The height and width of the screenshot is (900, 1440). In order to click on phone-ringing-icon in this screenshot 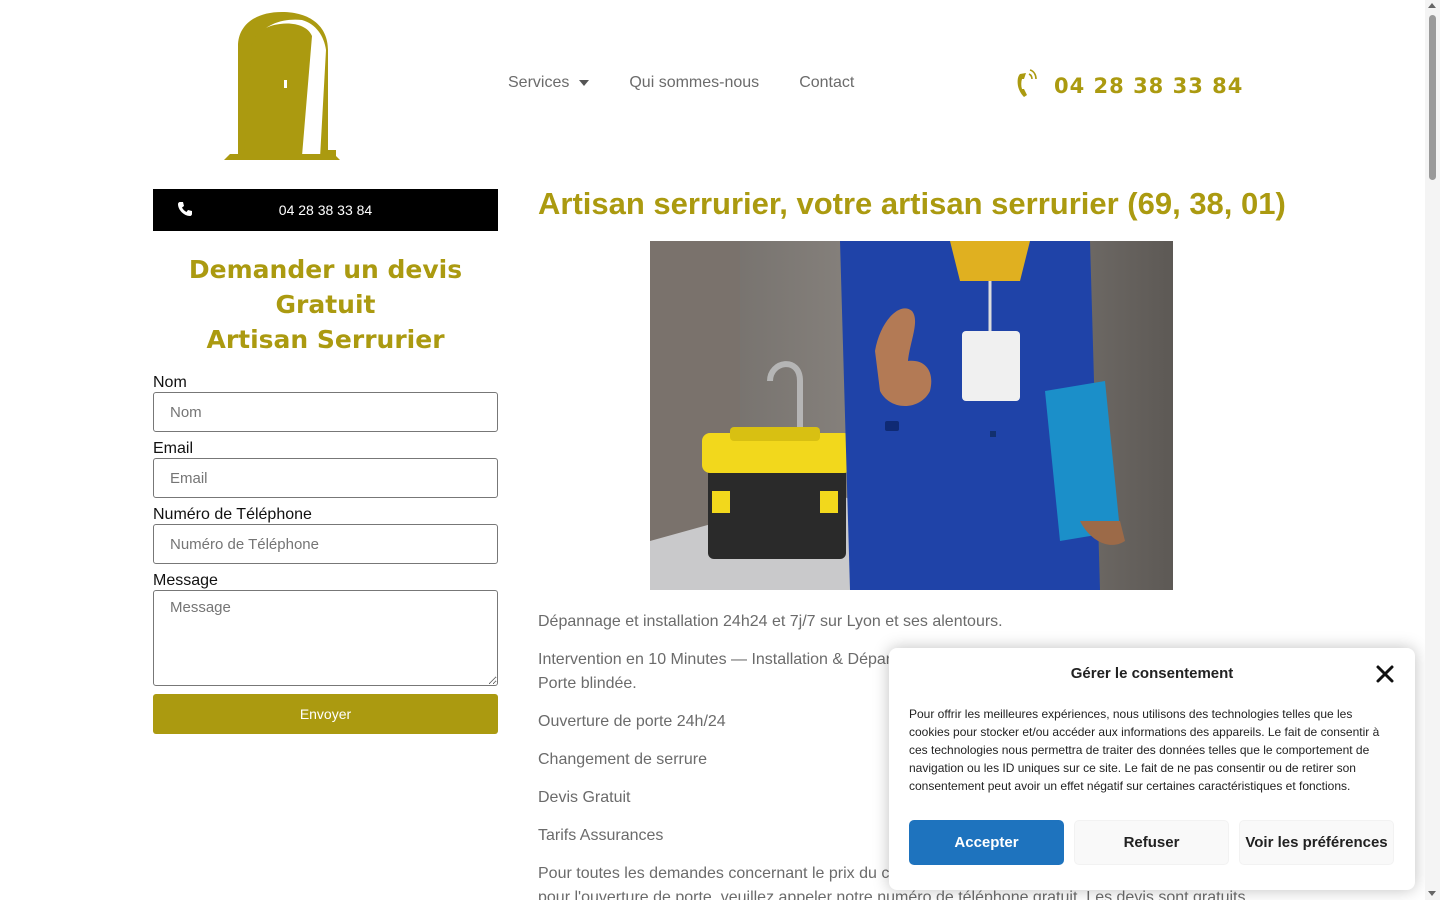, I will do `click(1028, 85)`.